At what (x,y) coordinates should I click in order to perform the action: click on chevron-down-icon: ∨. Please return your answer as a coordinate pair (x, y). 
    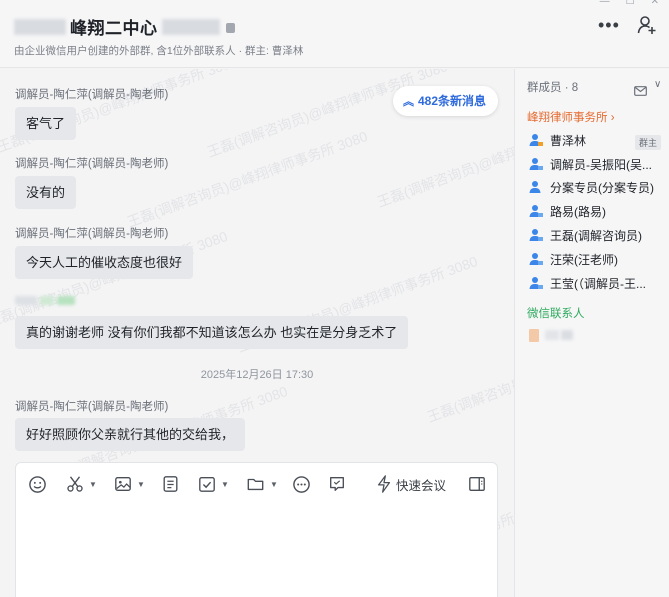
    Looking at the image, I should click on (657, 84).